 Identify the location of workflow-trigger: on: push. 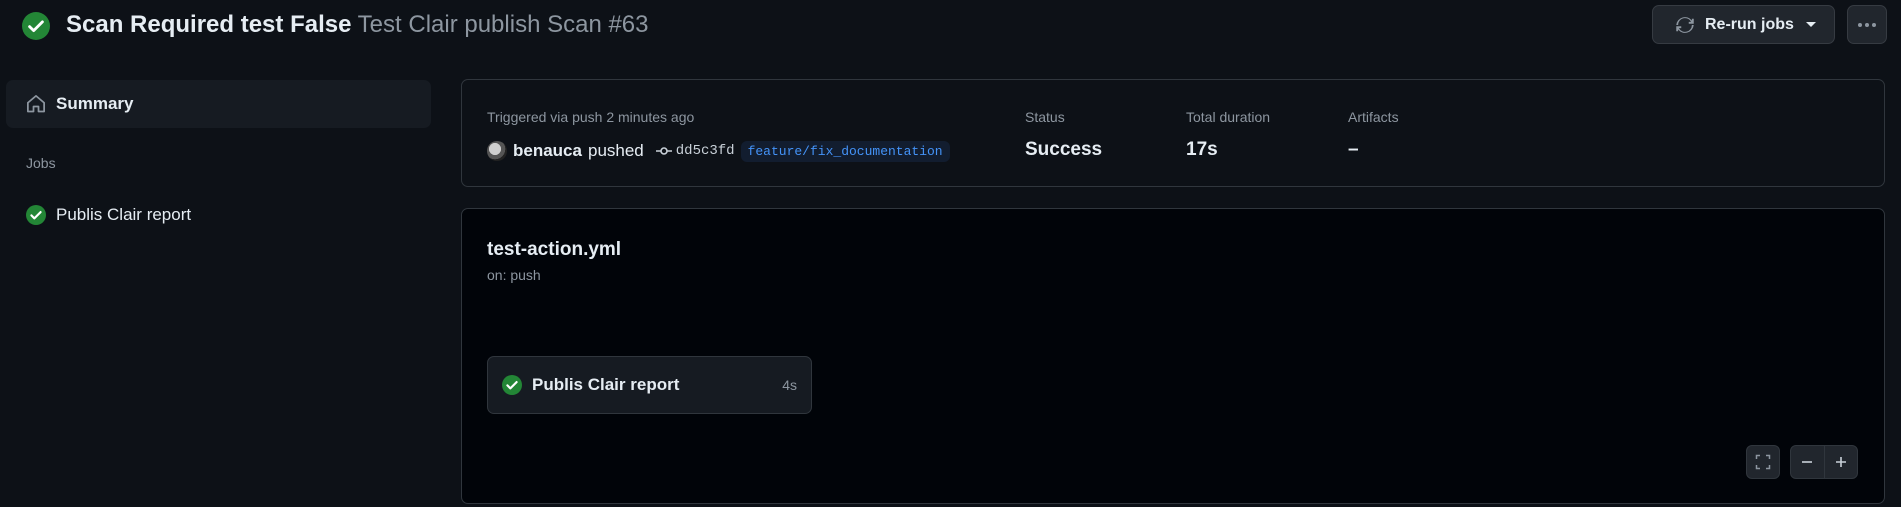
(514, 275).